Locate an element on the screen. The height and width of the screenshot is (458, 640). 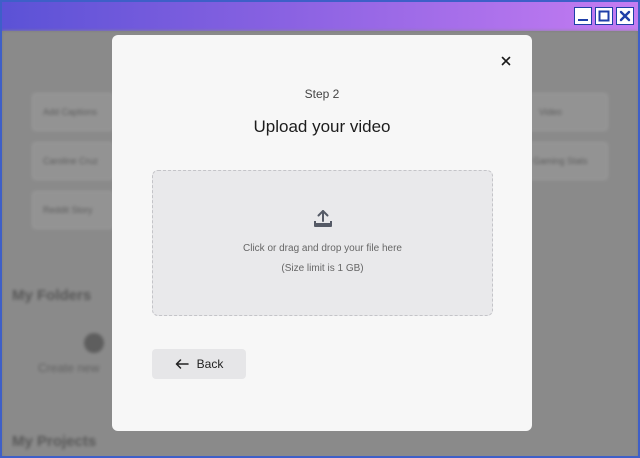
bg-card-video: Video is located at coordinates (566, 112).